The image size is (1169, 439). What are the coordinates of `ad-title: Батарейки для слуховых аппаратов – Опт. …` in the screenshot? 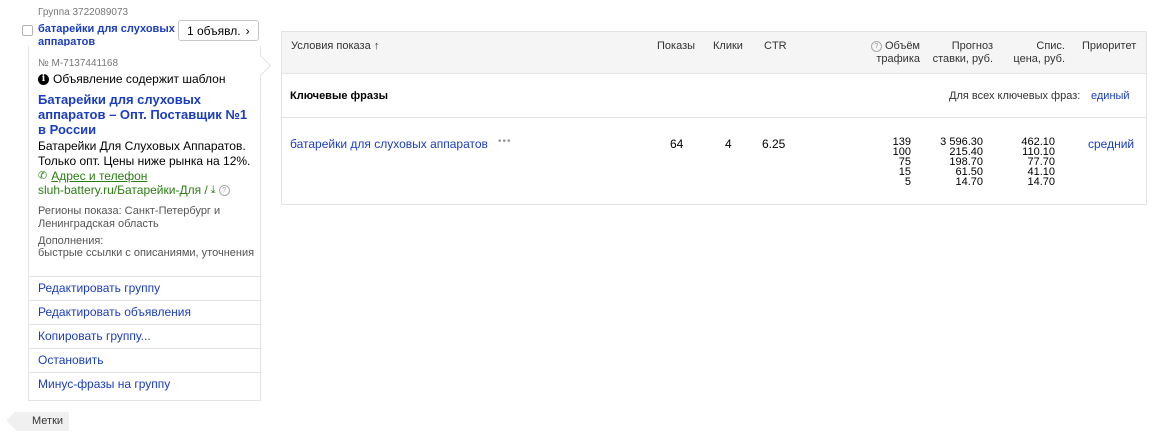 It's located at (143, 114).